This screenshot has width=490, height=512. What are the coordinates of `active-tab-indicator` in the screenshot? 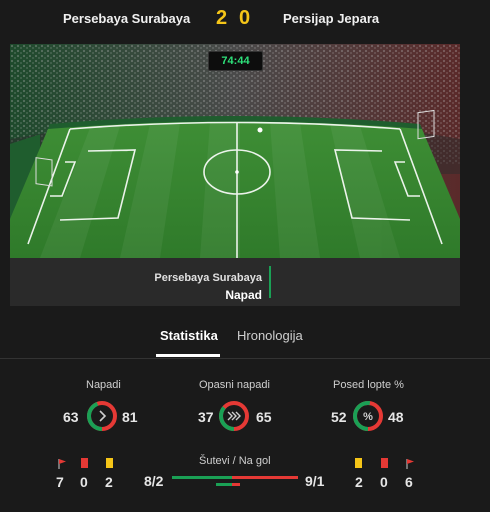 It's located at (188, 355).